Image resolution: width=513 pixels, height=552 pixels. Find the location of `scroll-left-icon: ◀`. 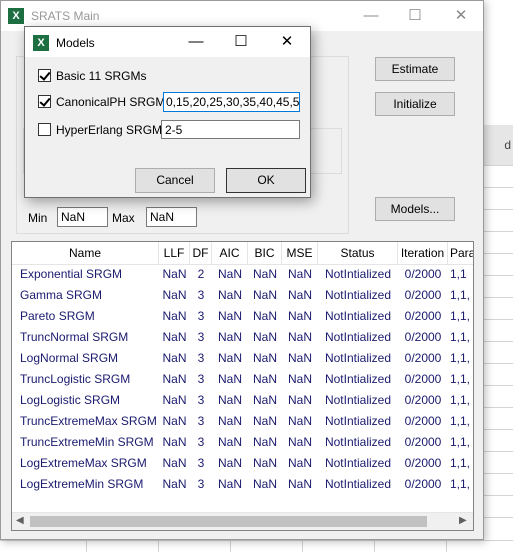

scroll-left-icon: ◀ is located at coordinates (20, 520).